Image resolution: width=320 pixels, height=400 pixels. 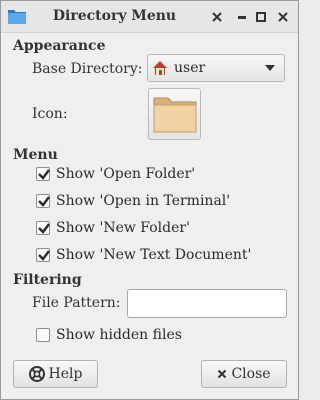 What do you see at coordinates (216, 68) in the screenshot?
I see `base-directory-combo: user` at bounding box center [216, 68].